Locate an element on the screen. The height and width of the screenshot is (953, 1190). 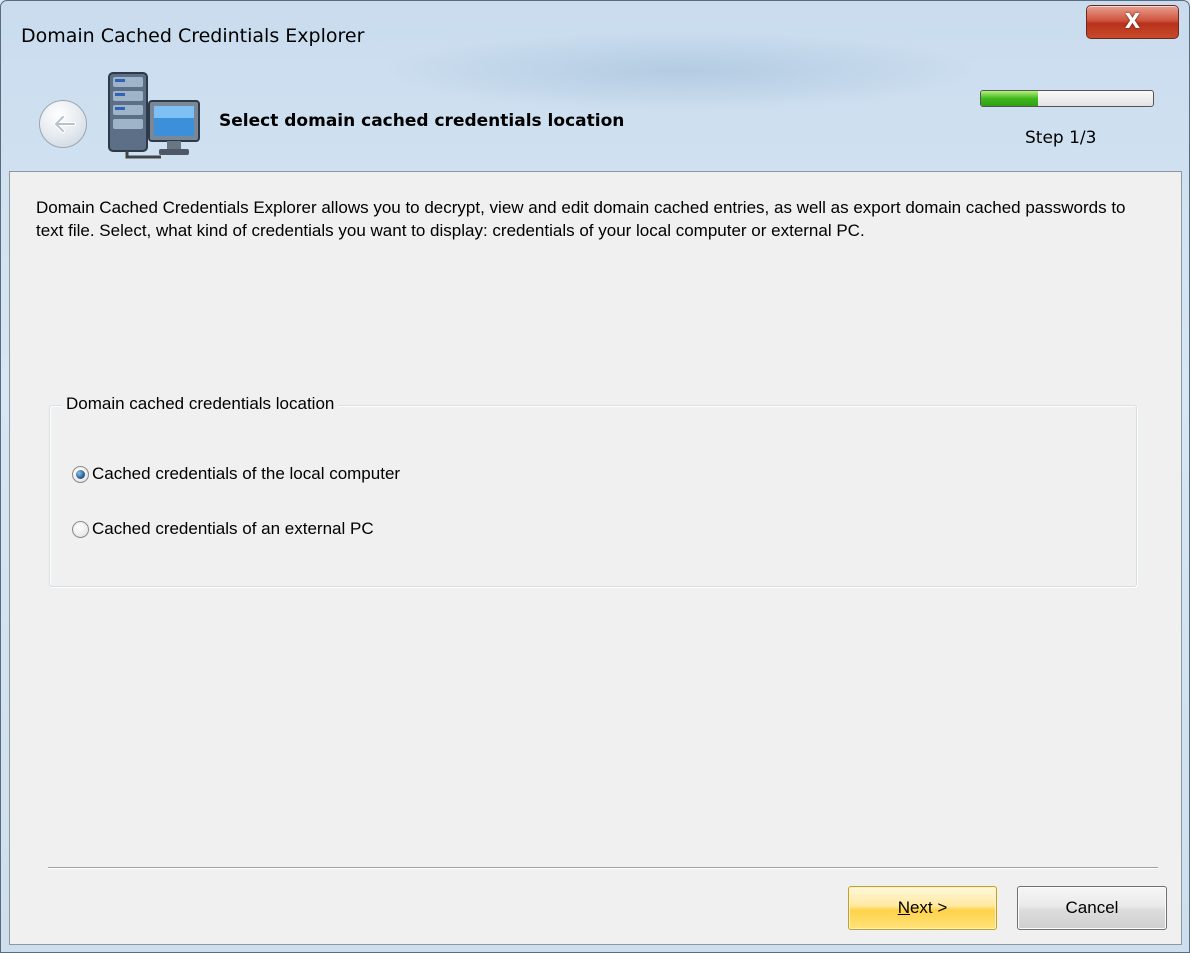
back-button is located at coordinates (63, 124).